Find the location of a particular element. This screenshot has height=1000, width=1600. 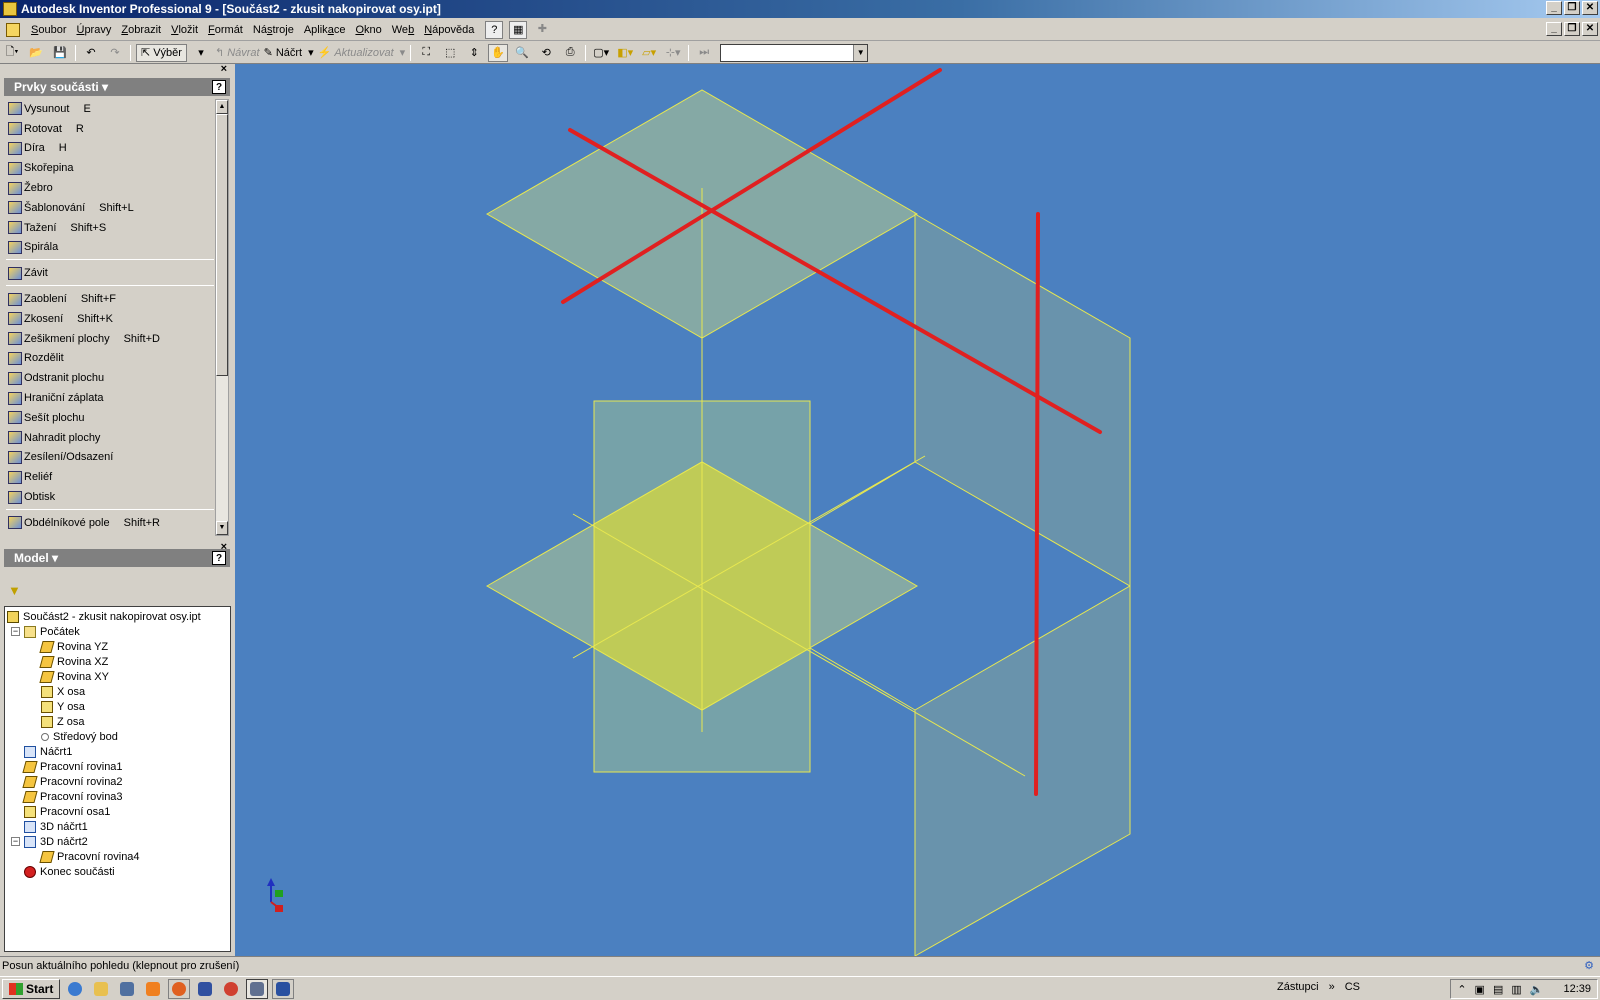

chevron-icon: » is located at coordinates (1332, 987).